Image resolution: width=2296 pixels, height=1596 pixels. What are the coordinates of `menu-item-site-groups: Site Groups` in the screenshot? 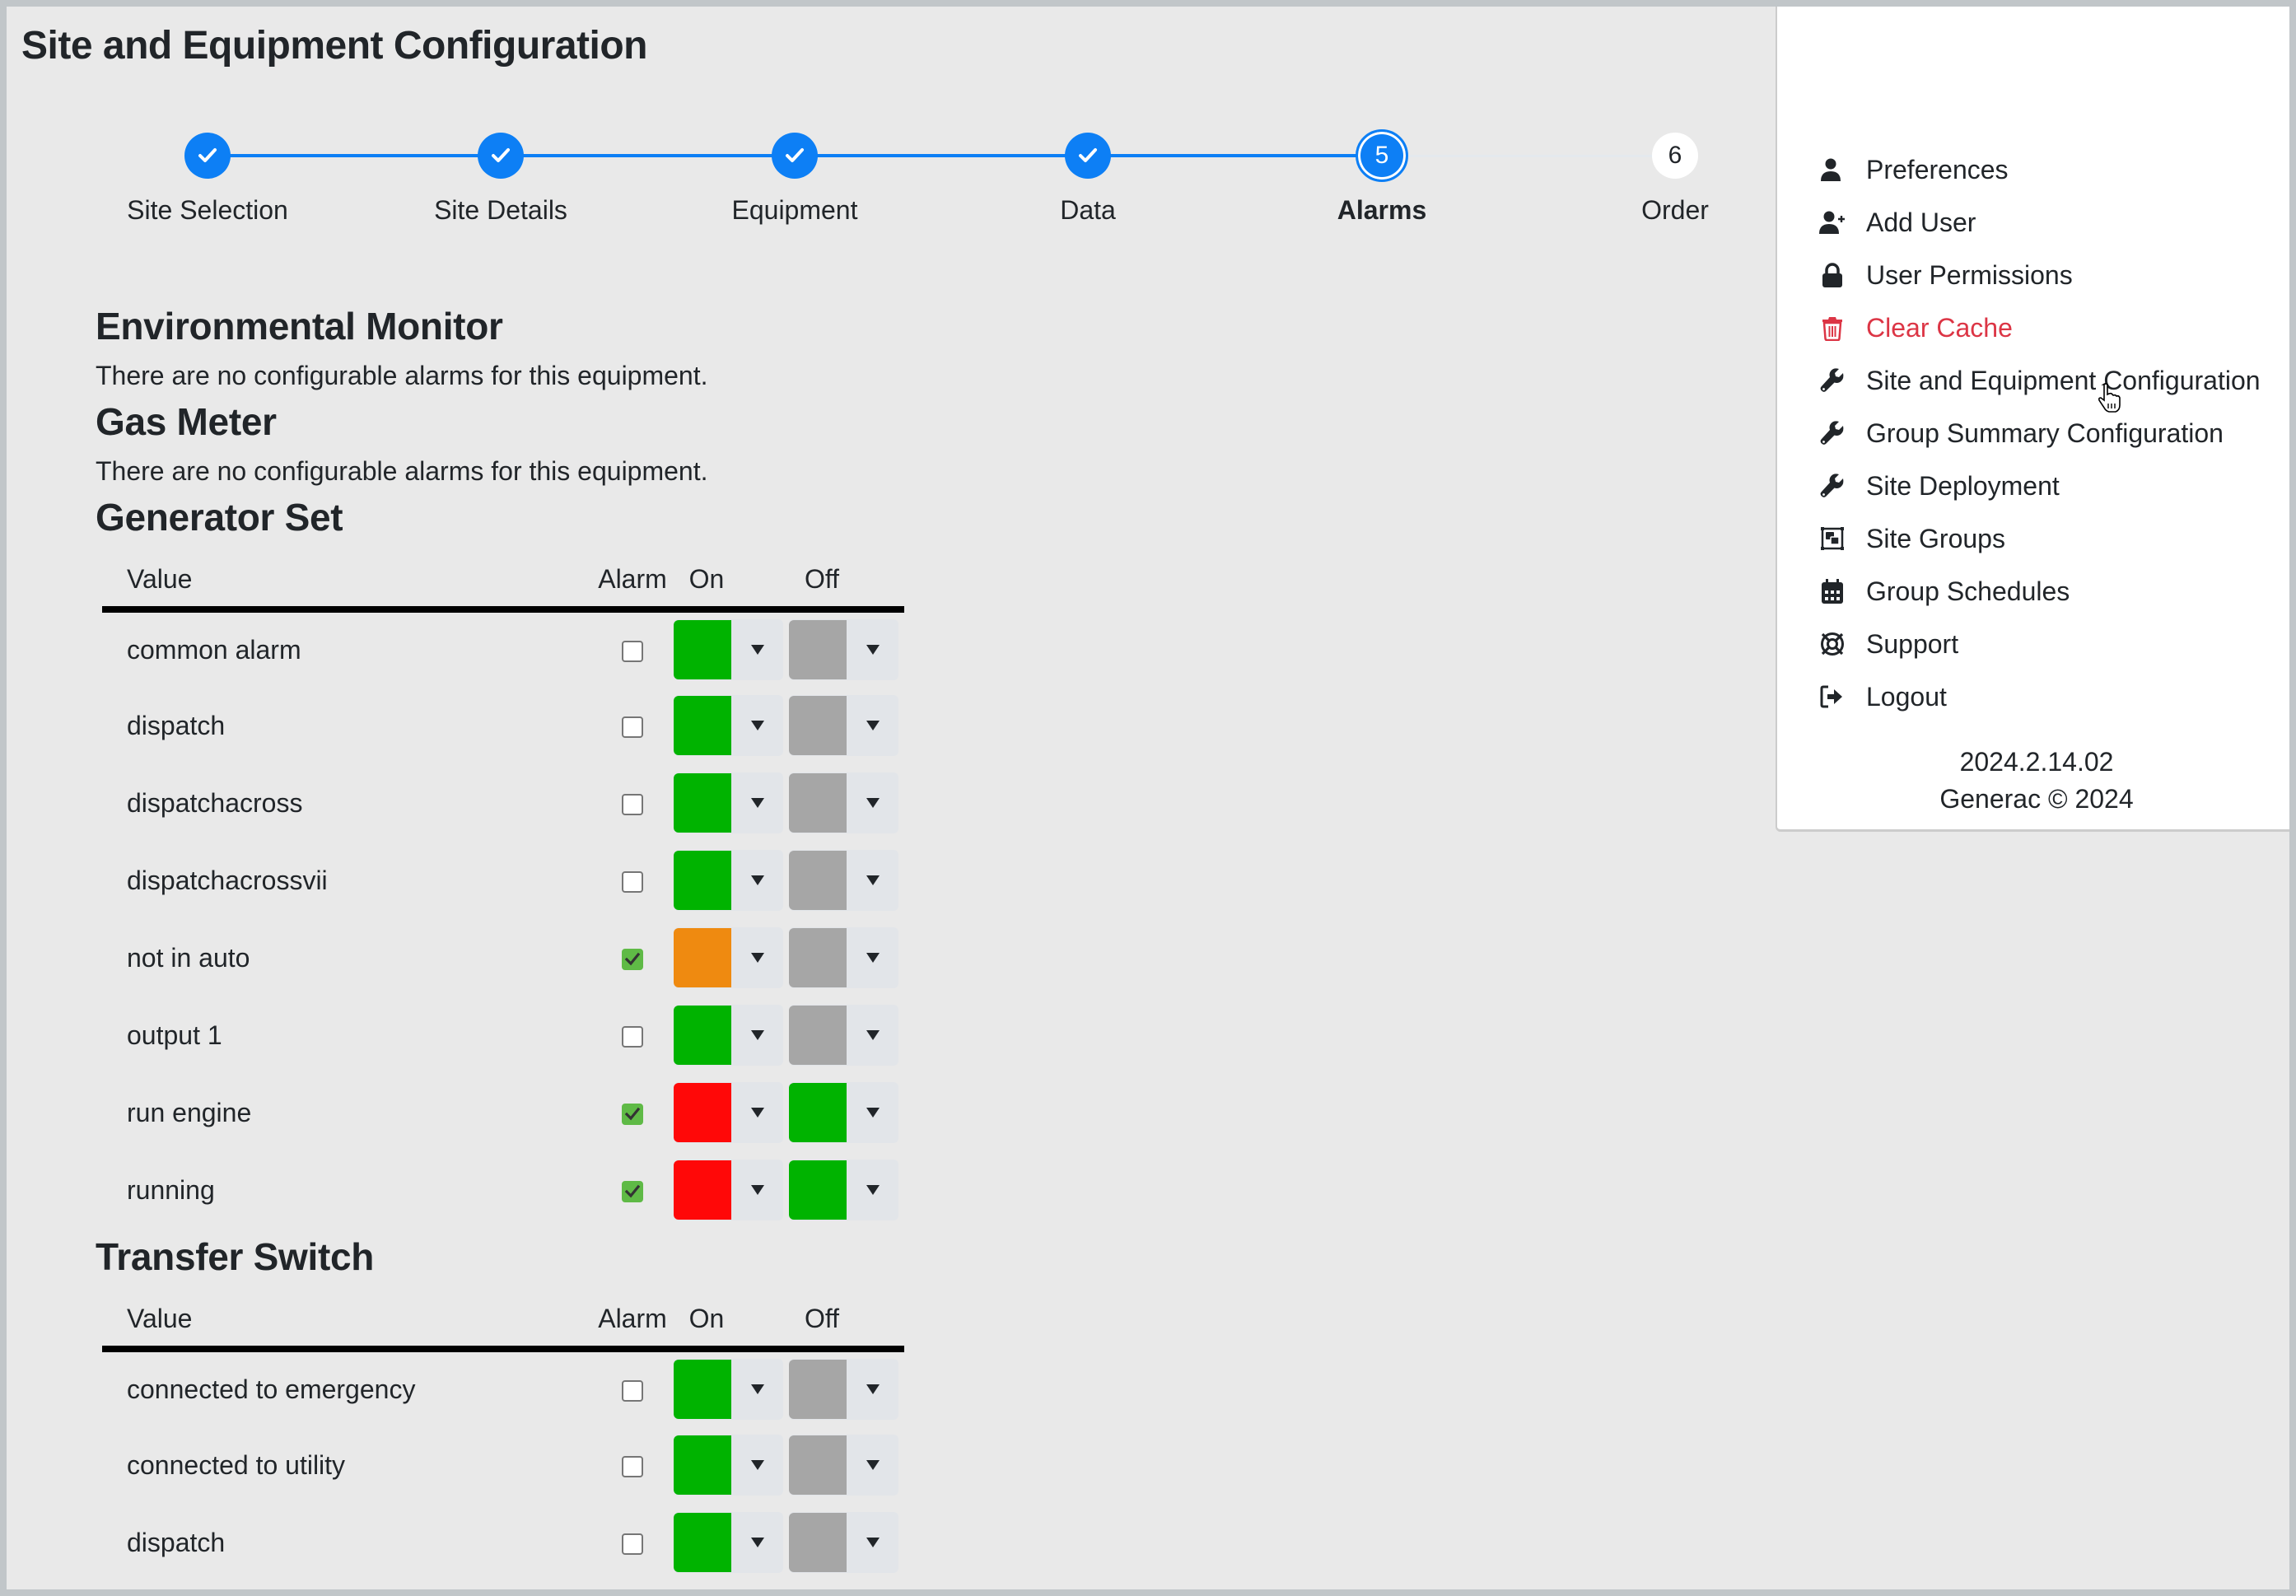 It's located at (2033, 538).